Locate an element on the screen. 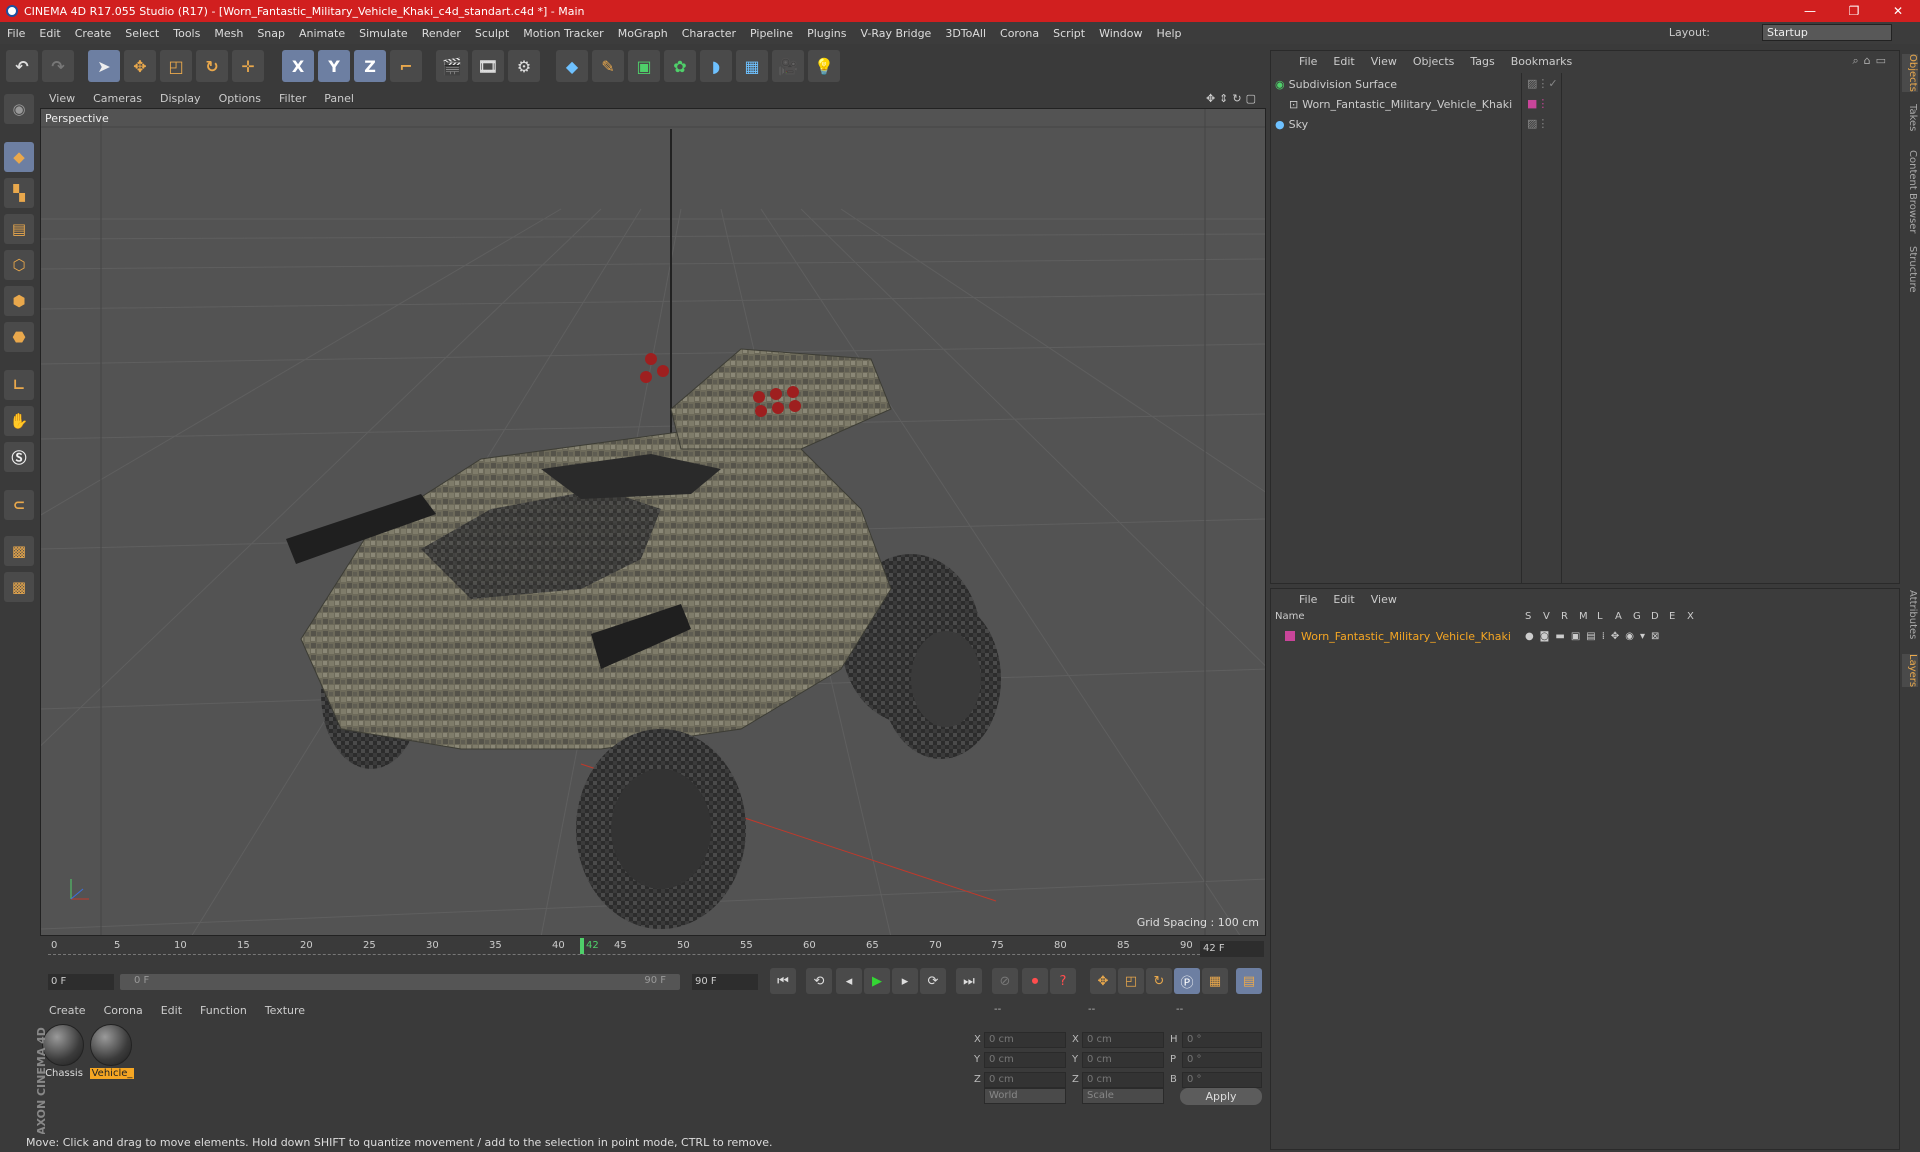 The height and width of the screenshot is (1152, 1920). menu-script: Script is located at coordinates (1069, 33).